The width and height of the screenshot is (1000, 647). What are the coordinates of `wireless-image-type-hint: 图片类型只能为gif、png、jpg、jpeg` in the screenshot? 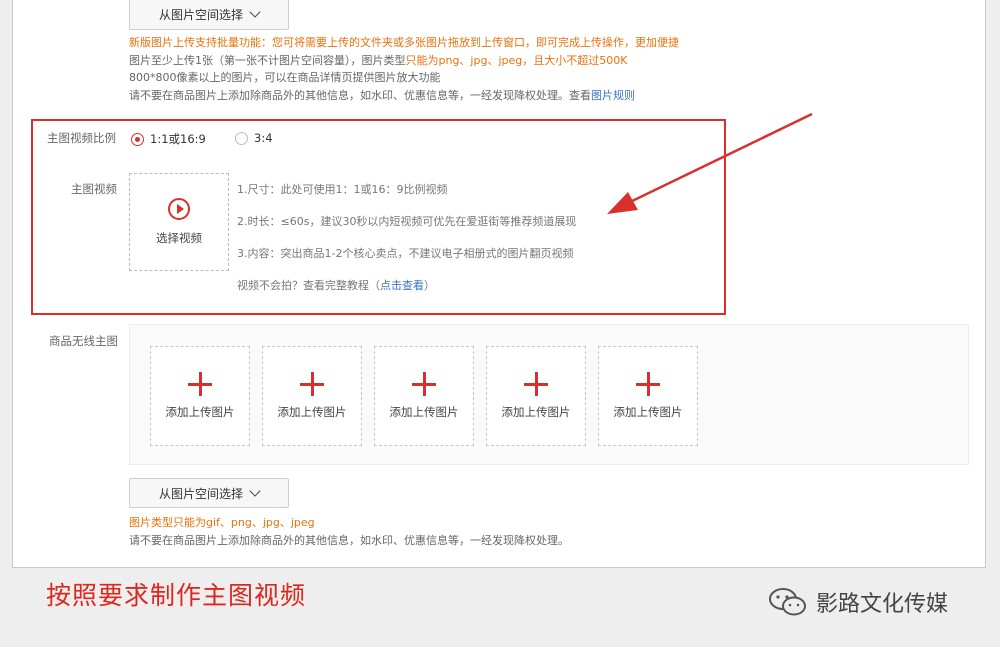 It's located at (222, 522).